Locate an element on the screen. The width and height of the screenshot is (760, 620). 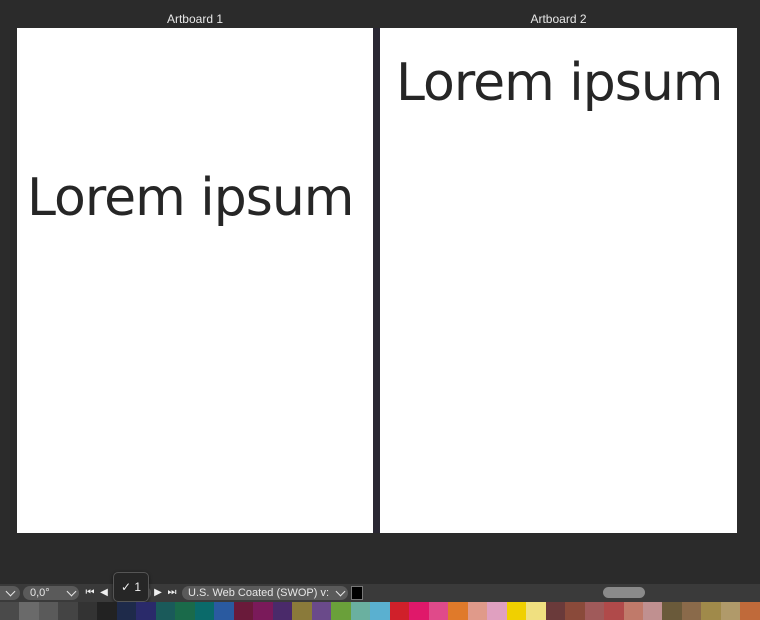
artboard-1-title: Artboard 1 is located at coordinates (195, 19).